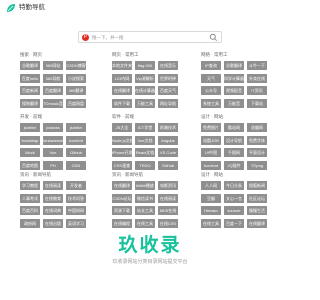  I want to click on site-logo: 特勤导航, so click(25, 8).